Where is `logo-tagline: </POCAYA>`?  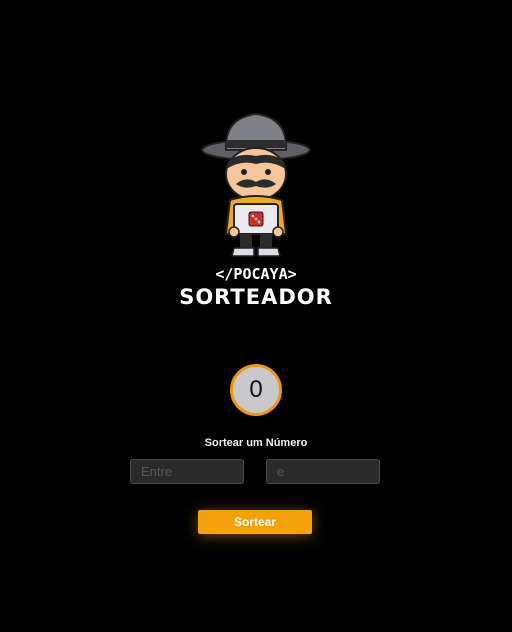 logo-tagline: </POCAYA> is located at coordinates (255, 274).